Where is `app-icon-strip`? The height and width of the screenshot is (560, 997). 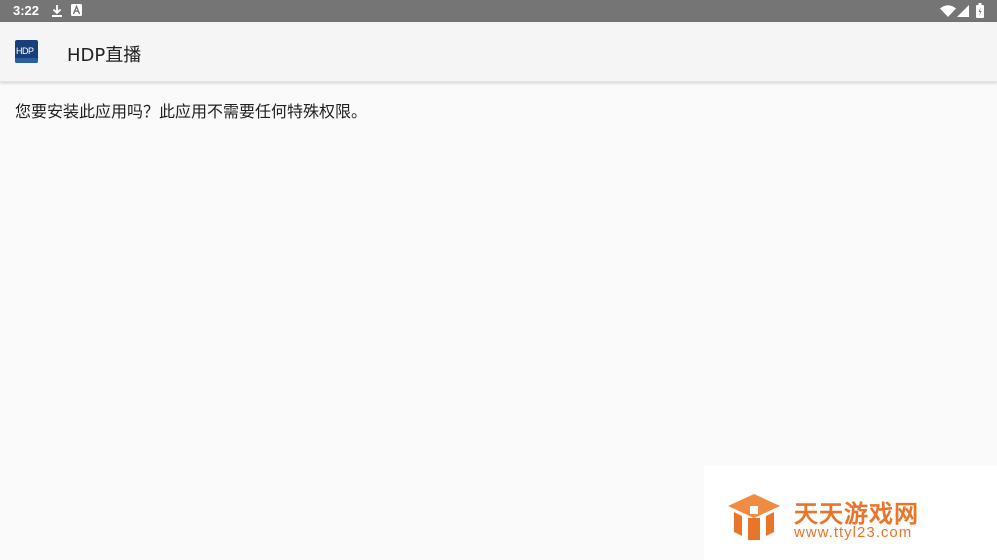 app-icon-strip is located at coordinates (26, 60).